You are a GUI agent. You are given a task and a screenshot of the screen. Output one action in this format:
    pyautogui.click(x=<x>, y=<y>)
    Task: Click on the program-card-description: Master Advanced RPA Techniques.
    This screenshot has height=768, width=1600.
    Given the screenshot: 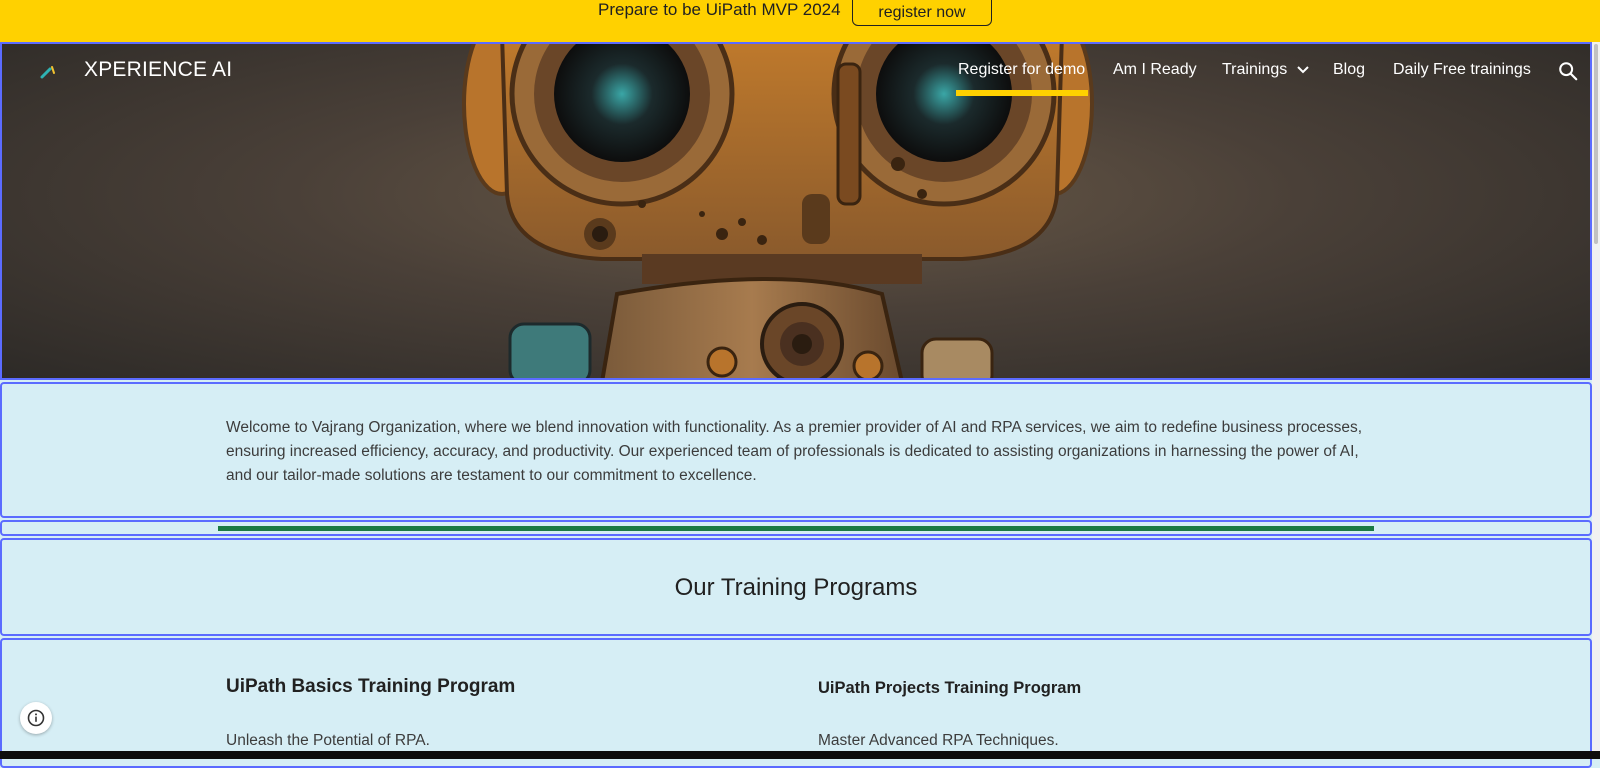 What is the action you would take?
    pyautogui.click(x=938, y=740)
    